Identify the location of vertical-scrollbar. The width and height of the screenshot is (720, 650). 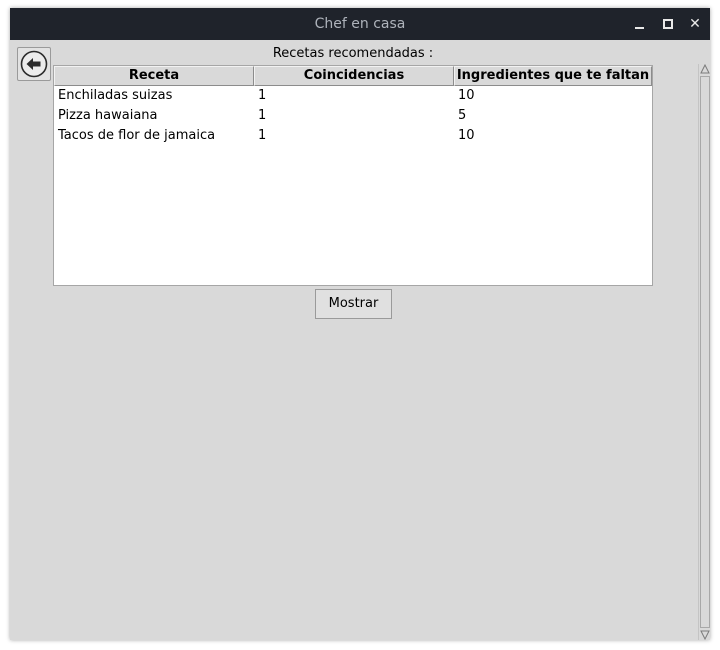
(704, 352).